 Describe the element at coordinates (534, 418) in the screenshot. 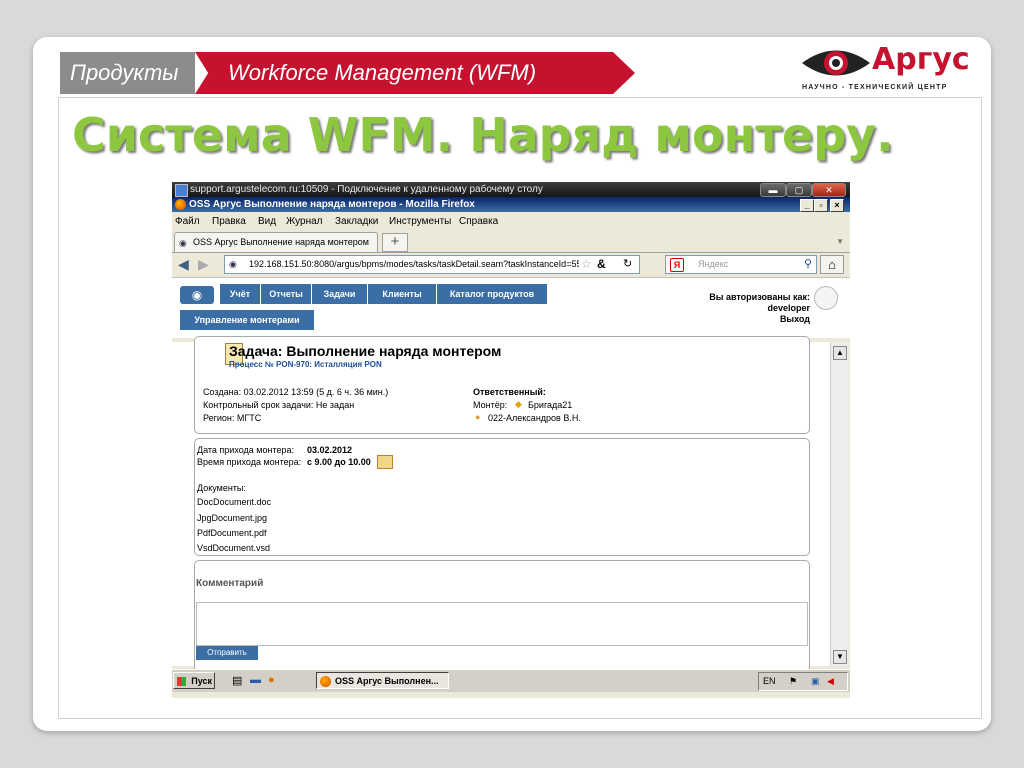

I see `installer-person: 022-Александров В.Н.` at that location.